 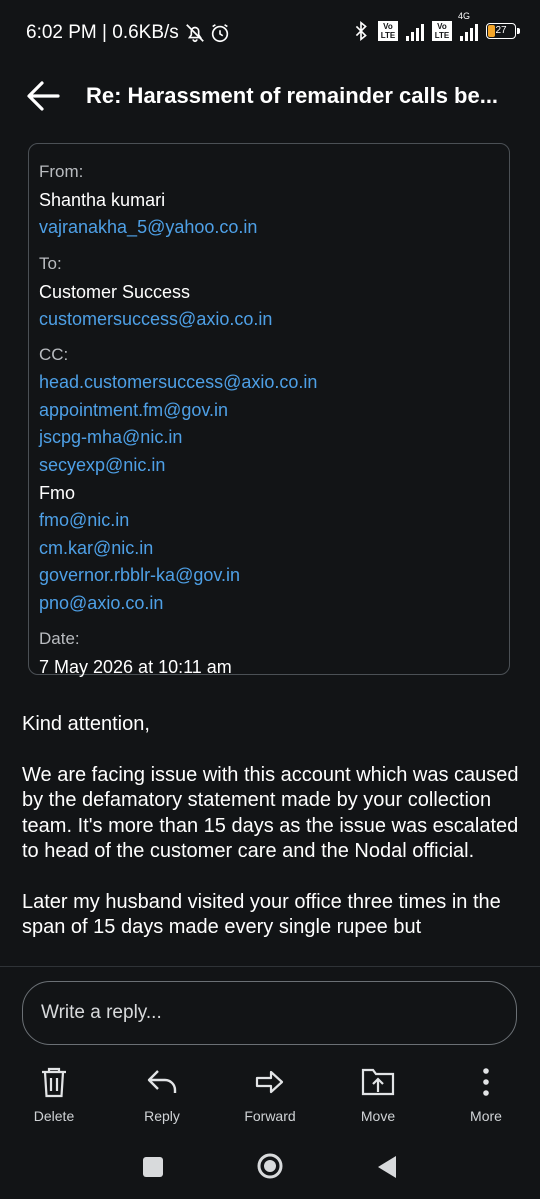 What do you see at coordinates (195, 33) in the screenshot?
I see `mute-bell-icon` at bounding box center [195, 33].